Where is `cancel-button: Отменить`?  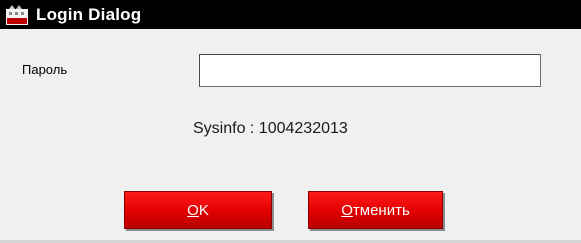
cancel-button: Отменить is located at coordinates (375, 210).